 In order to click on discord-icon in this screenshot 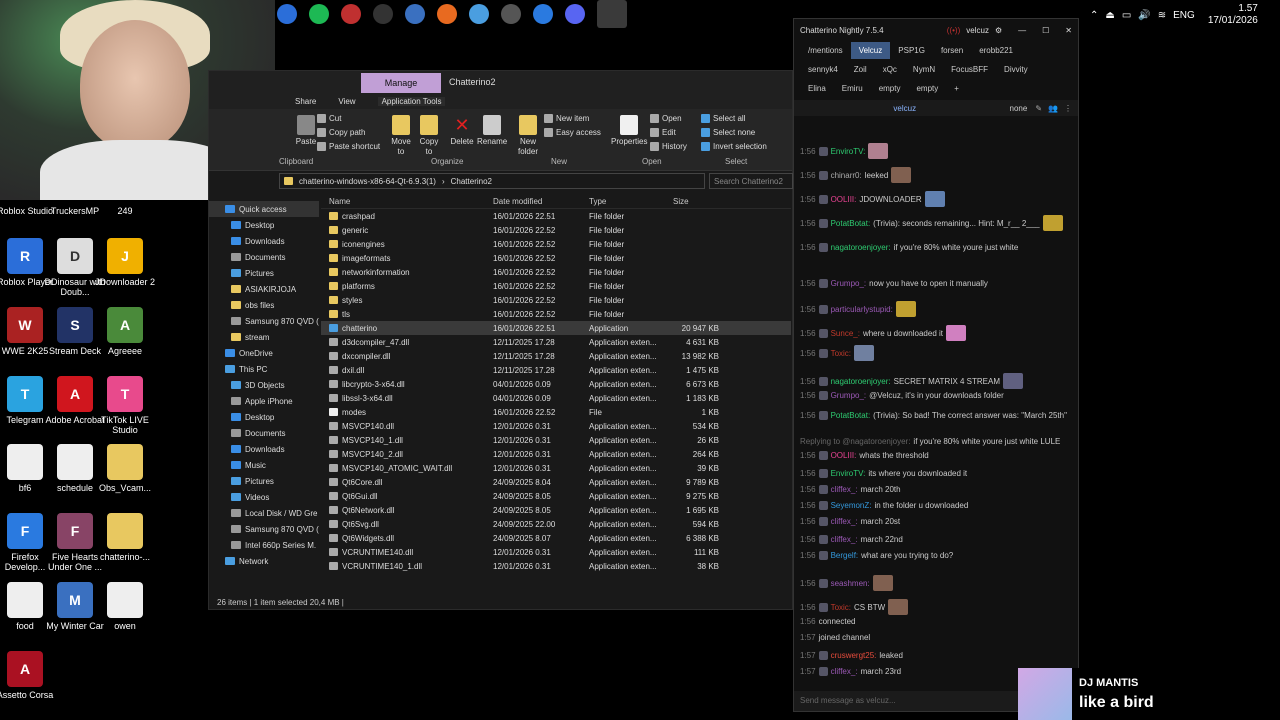, I will do `click(575, 14)`.